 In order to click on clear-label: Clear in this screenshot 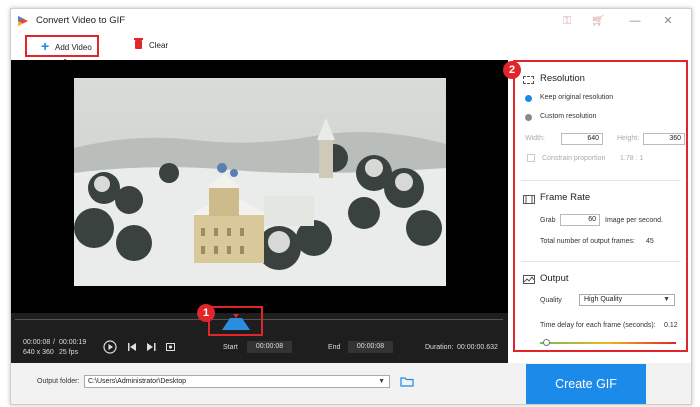, I will do `click(159, 45)`.